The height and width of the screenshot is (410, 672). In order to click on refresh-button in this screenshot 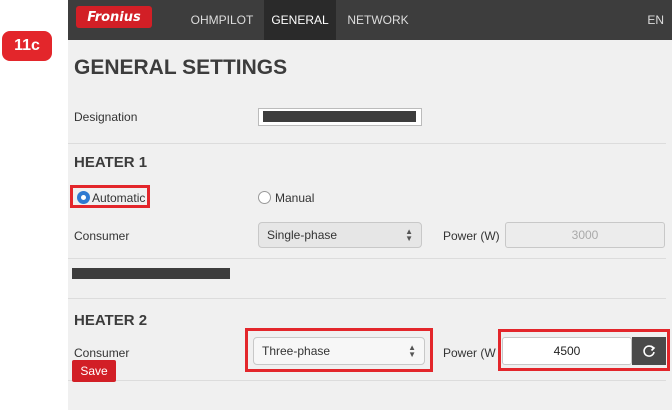, I will do `click(649, 351)`.